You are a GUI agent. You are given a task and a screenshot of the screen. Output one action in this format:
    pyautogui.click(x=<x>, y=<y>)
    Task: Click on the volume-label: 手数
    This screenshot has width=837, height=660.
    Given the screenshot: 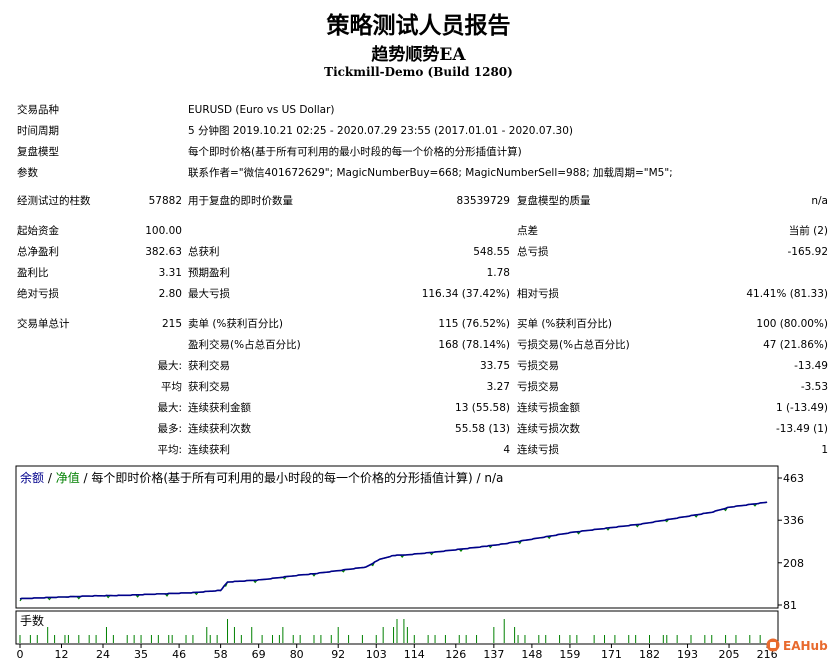 What is the action you would take?
    pyautogui.click(x=32, y=620)
    